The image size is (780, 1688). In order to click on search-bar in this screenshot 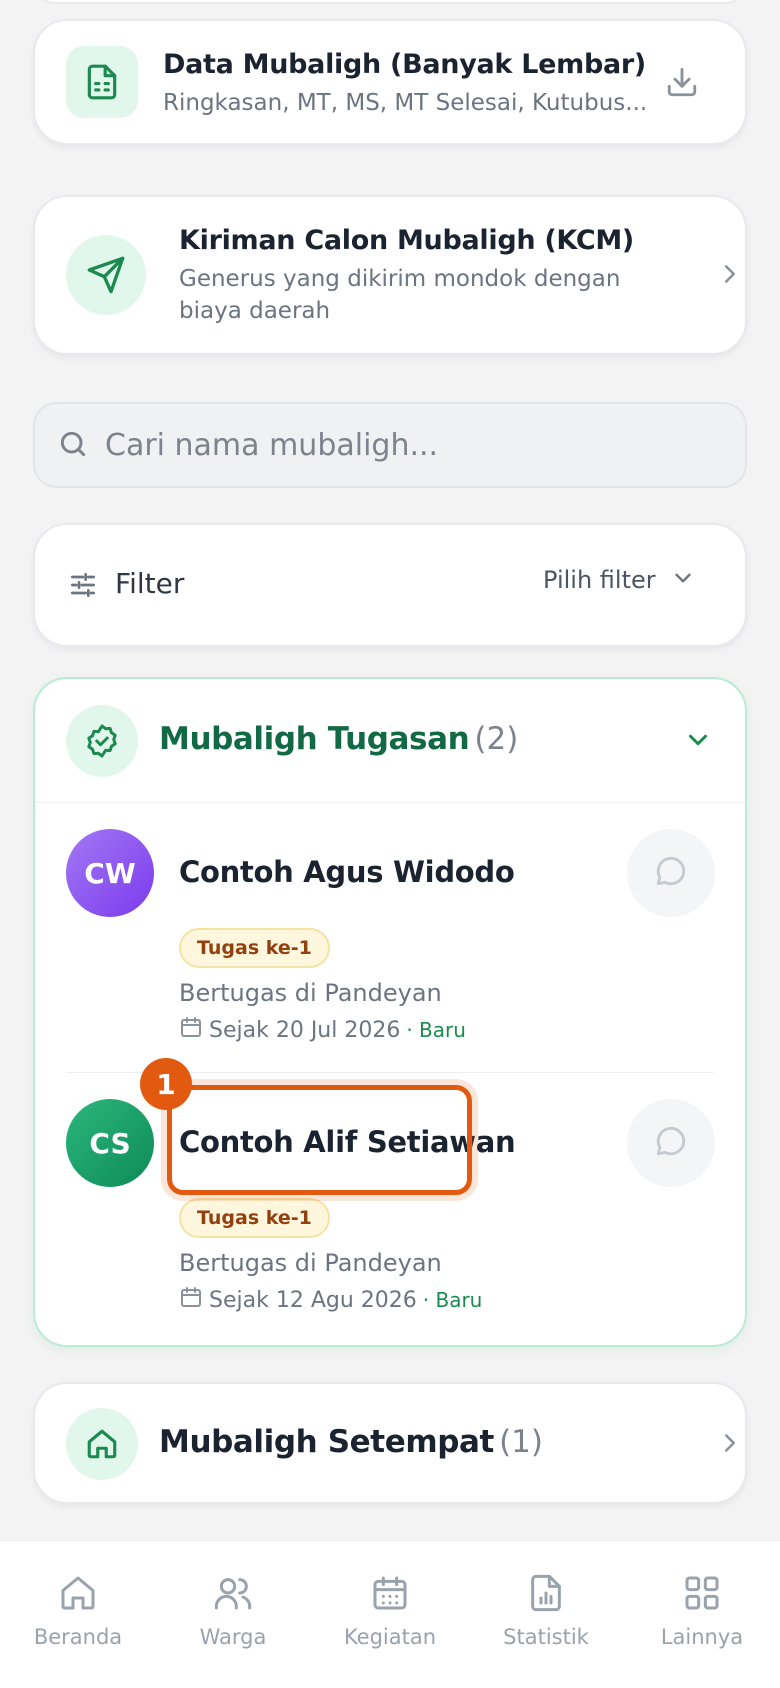, I will do `click(390, 445)`.